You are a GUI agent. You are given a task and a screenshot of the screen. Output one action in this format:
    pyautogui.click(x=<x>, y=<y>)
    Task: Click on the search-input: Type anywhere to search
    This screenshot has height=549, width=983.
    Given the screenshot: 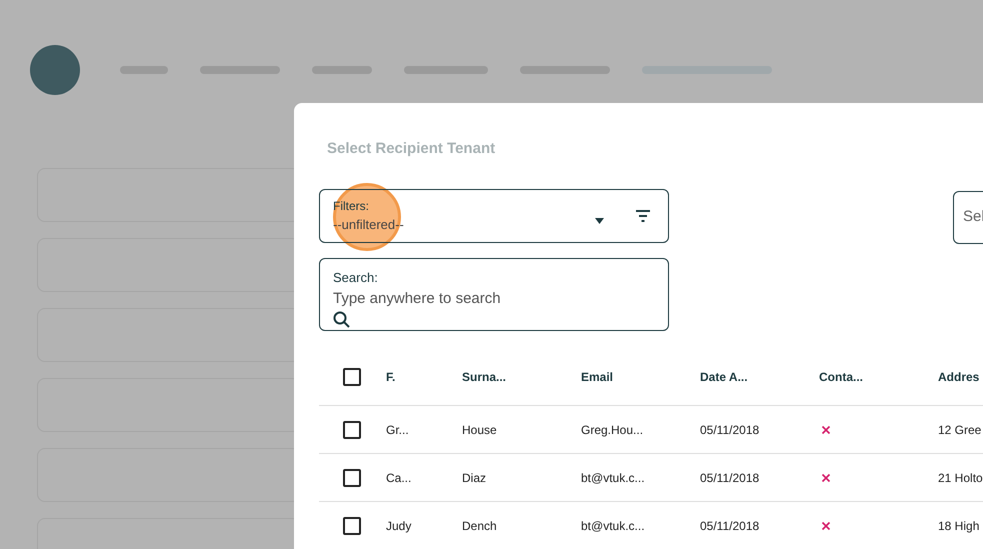 What is the action you would take?
    pyautogui.click(x=483, y=299)
    